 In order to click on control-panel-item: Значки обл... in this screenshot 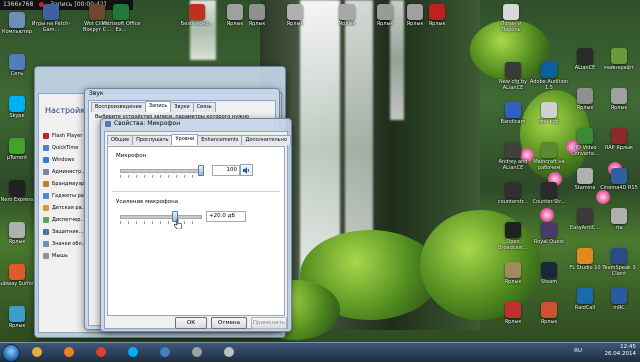, I will do `click(64, 244)`.